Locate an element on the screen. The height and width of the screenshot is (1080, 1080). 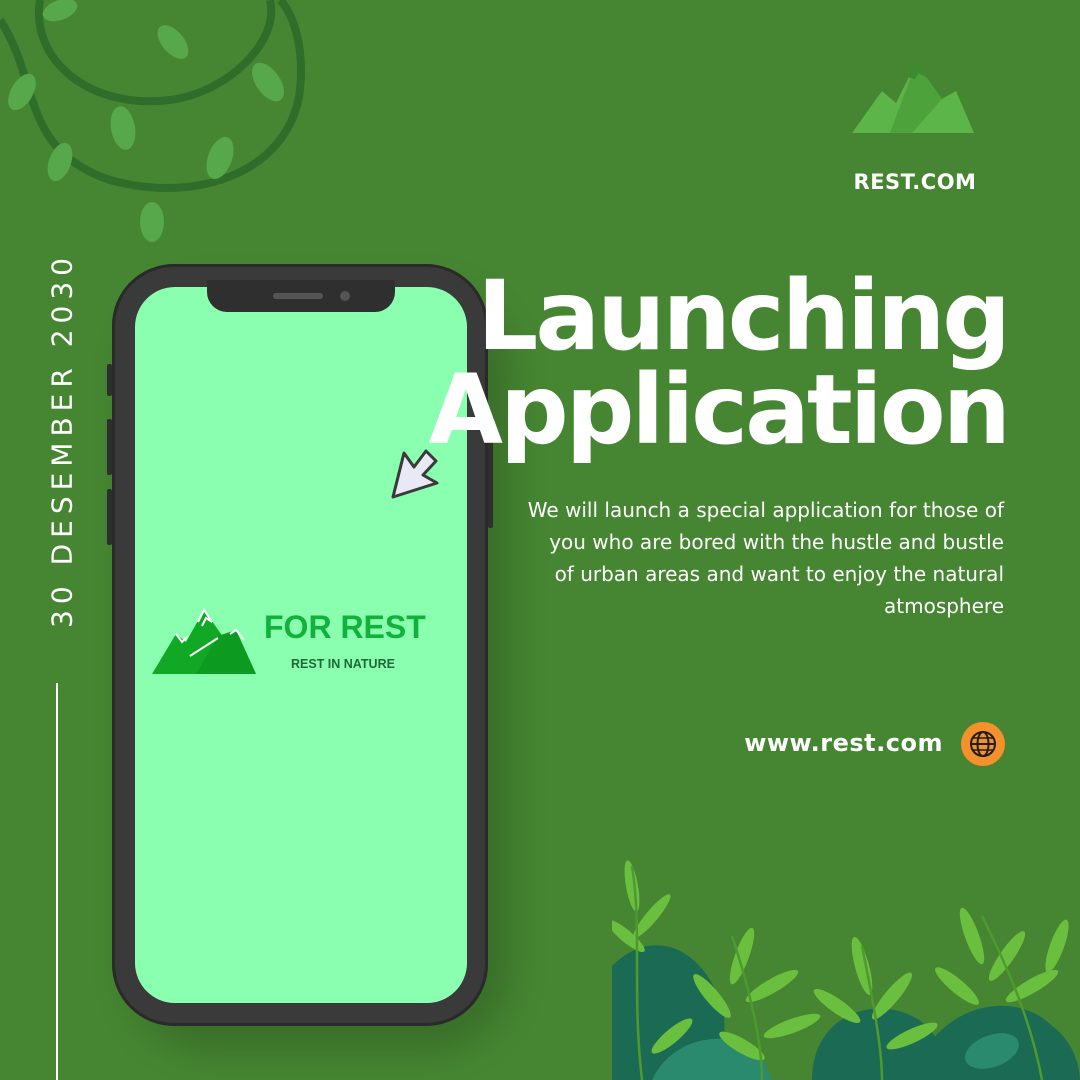
app-title: FOR REST is located at coordinates (345, 627).